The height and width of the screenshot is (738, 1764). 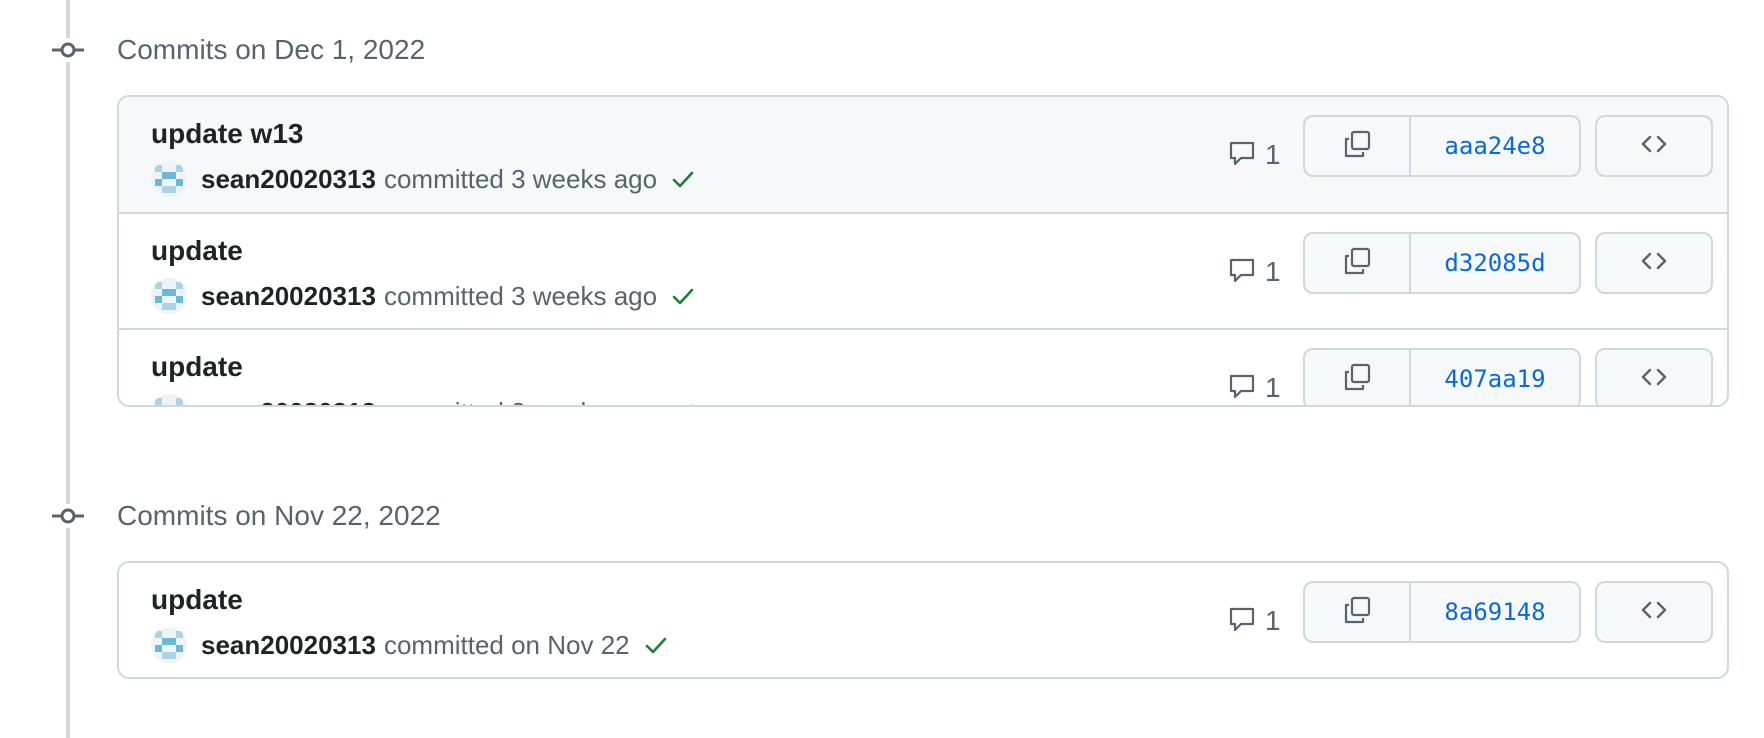 I want to click on commit-group-title: Commits on Dec 1, 2022, so click(x=271, y=49).